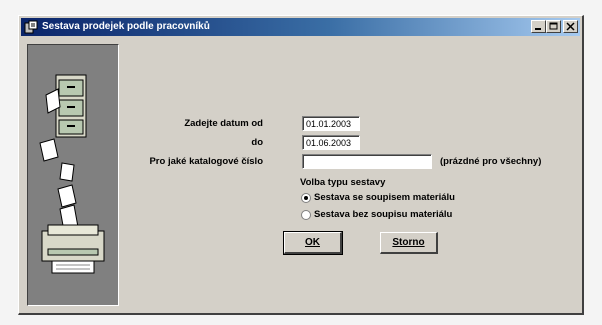 This screenshot has height=325, width=602. Describe the element at coordinates (331, 142) in the screenshot. I see `date-to-field: 01.06.2003` at that location.